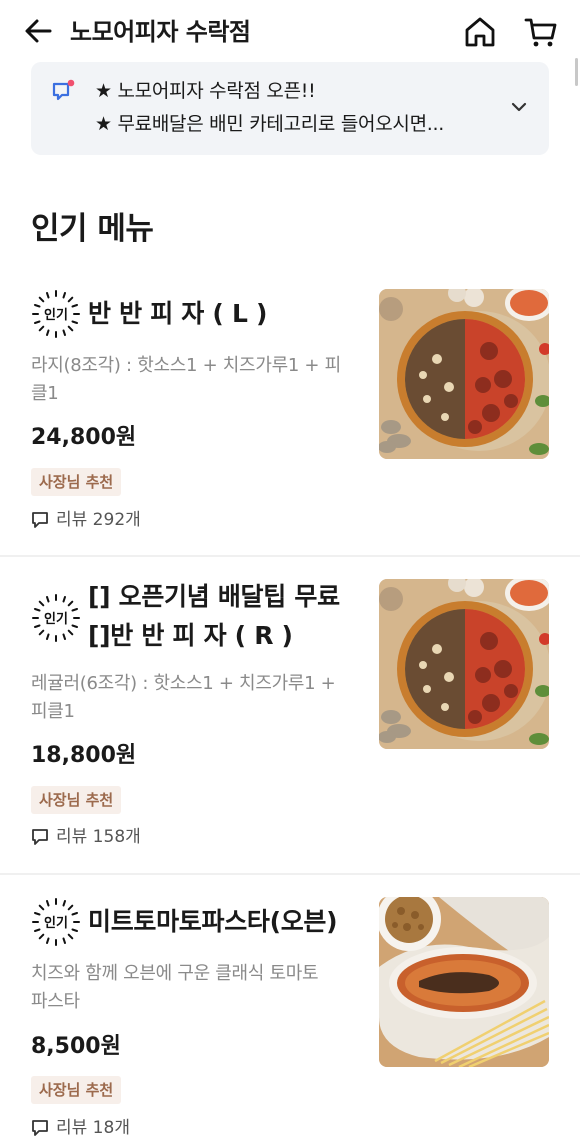 This screenshot has height=1143, width=580. What do you see at coordinates (190, 635) in the screenshot?
I see `menu-name-line: []반 반 피 자 ( R )` at bounding box center [190, 635].